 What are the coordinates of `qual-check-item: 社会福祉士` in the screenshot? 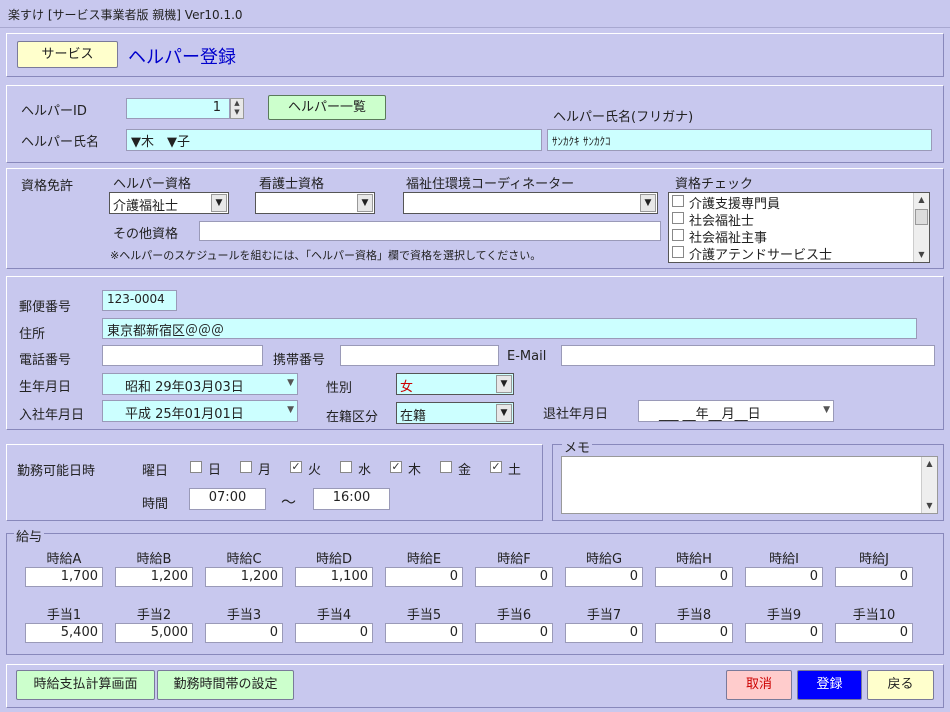 It's located at (799, 219).